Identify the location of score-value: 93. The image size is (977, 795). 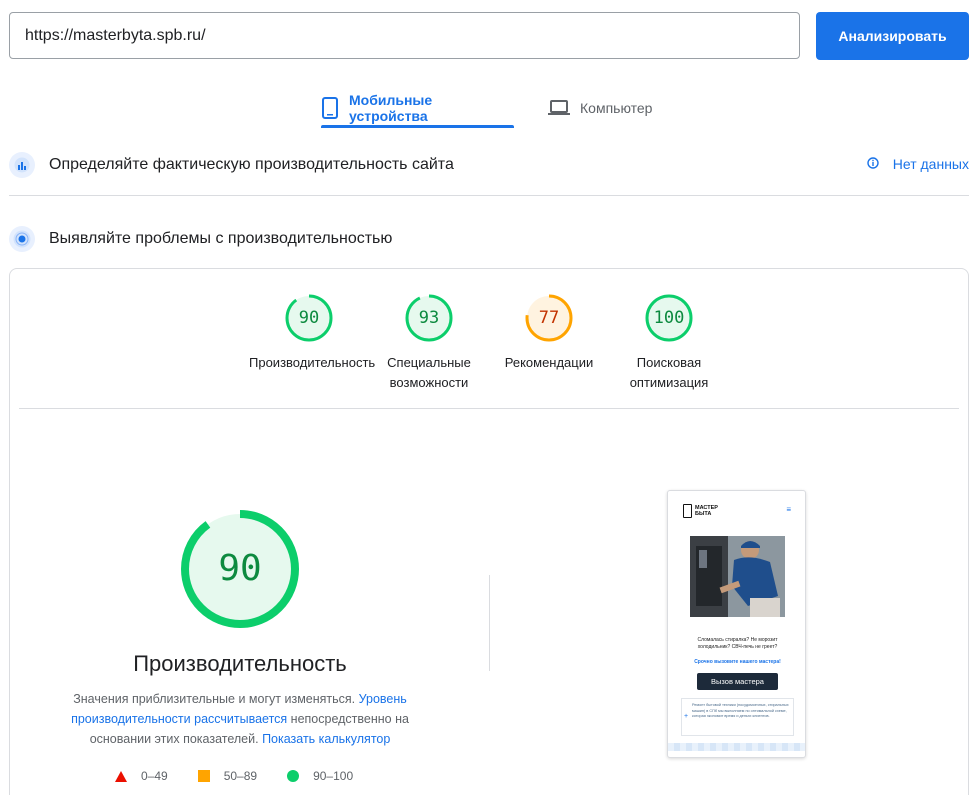
(429, 318).